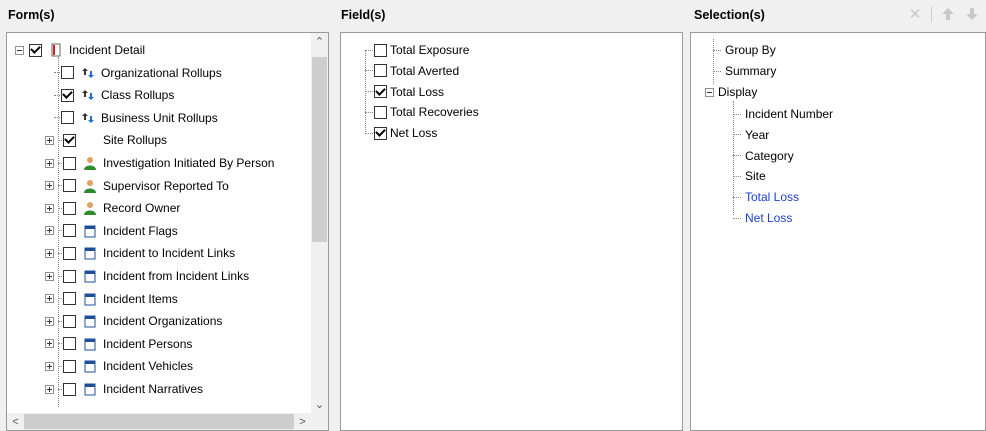  What do you see at coordinates (118, 344) in the screenshot?
I see `form-tree-item: Incident Persons` at bounding box center [118, 344].